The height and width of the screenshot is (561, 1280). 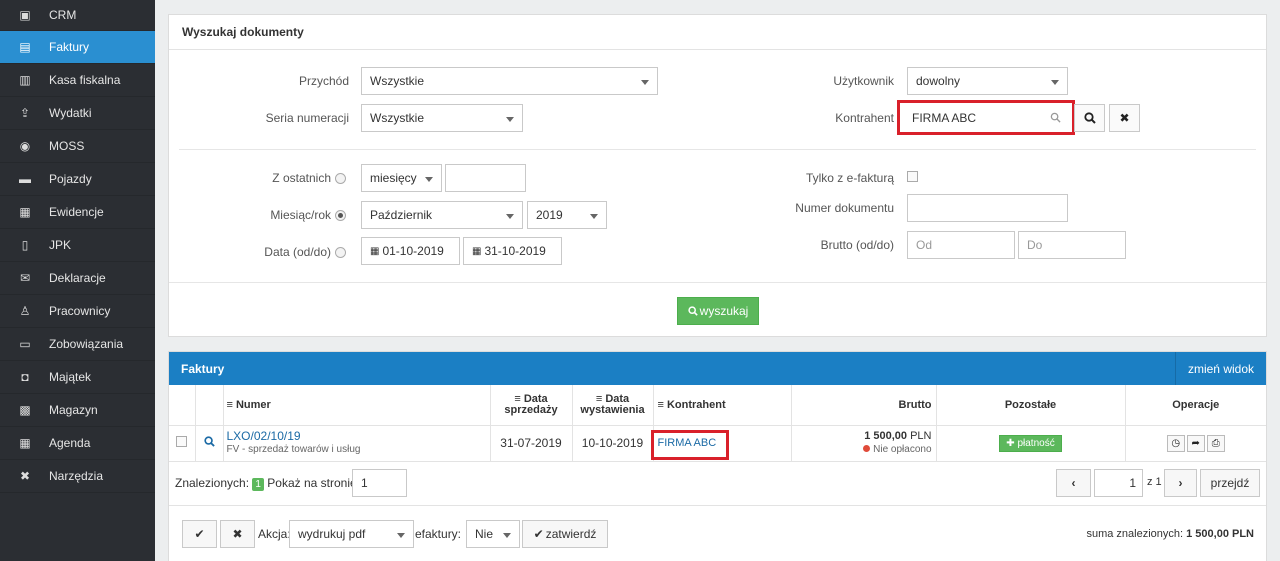 What do you see at coordinates (70, 443) in the screenshot?
I see `sidebar-item-label: Agenda` at bounding box center [70, 443].